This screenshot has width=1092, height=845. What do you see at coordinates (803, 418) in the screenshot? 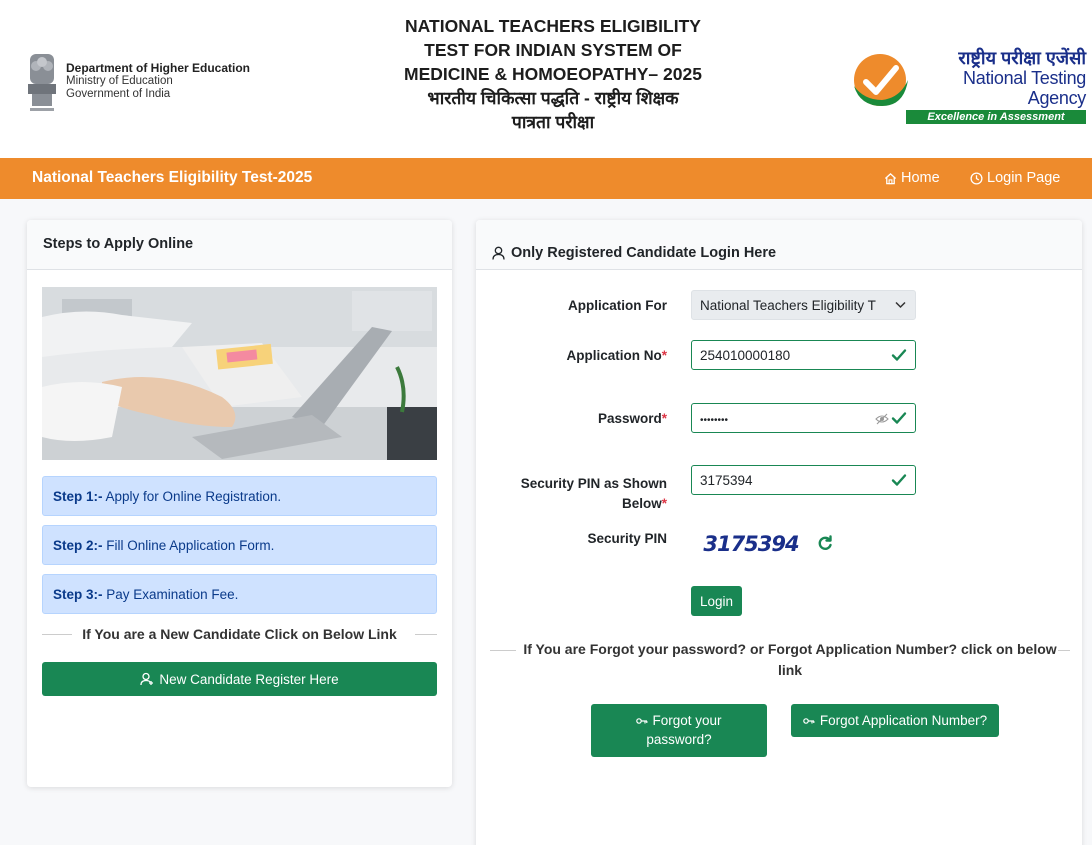
I see `password-input: ••••••••` at bounding box center [803, 418].